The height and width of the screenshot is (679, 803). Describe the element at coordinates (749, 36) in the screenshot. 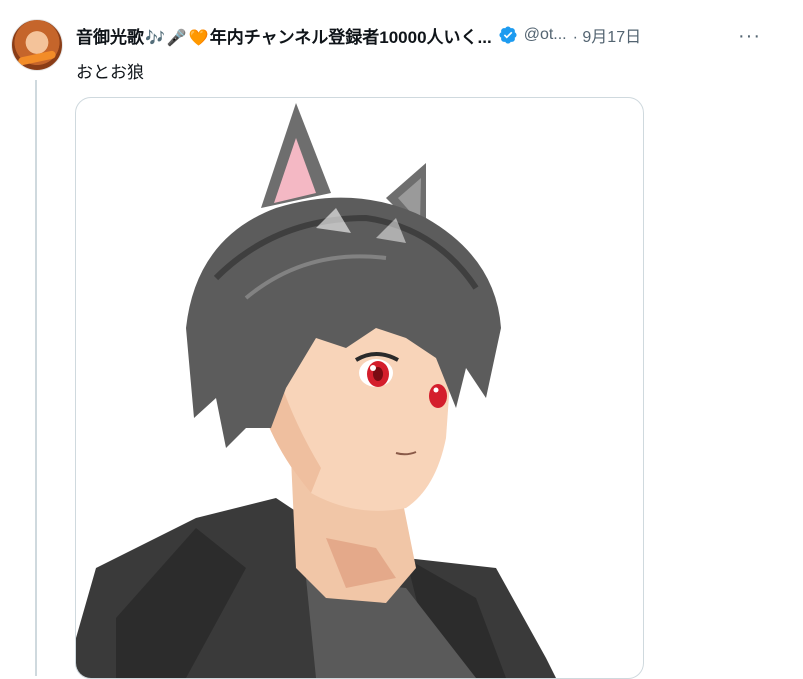

I see `more-options-icon: ···` at that location.